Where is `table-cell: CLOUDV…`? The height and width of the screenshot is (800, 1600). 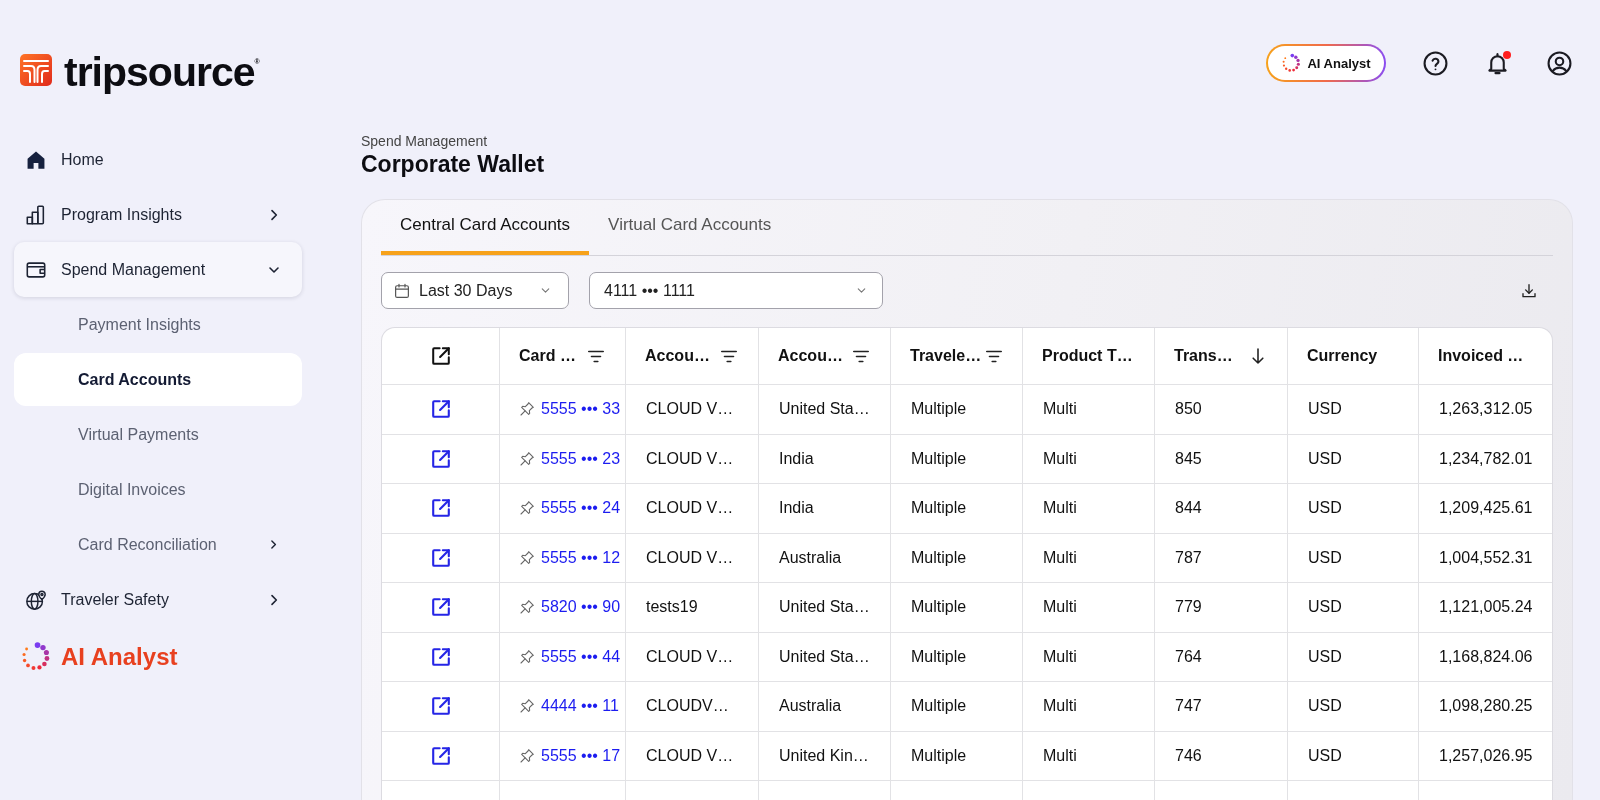
table-cell: CLOUDV… is located at coordinates (692, 707).